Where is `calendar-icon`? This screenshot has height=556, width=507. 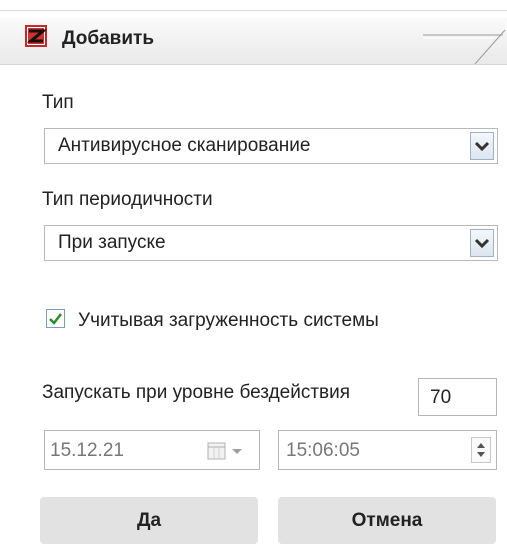
calendar-icon is located at coordinates (230, 451).